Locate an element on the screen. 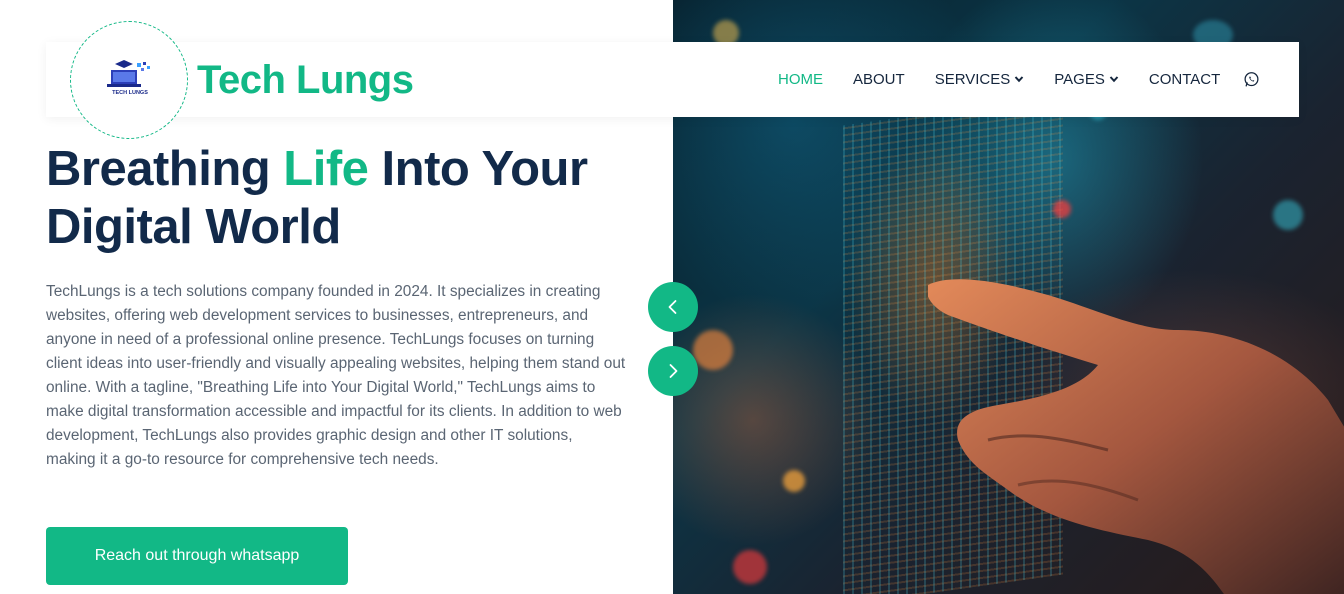 This screenshot has height=594, width=1344. hero-title-part1: Breathing is located at coordinates (165, 169).